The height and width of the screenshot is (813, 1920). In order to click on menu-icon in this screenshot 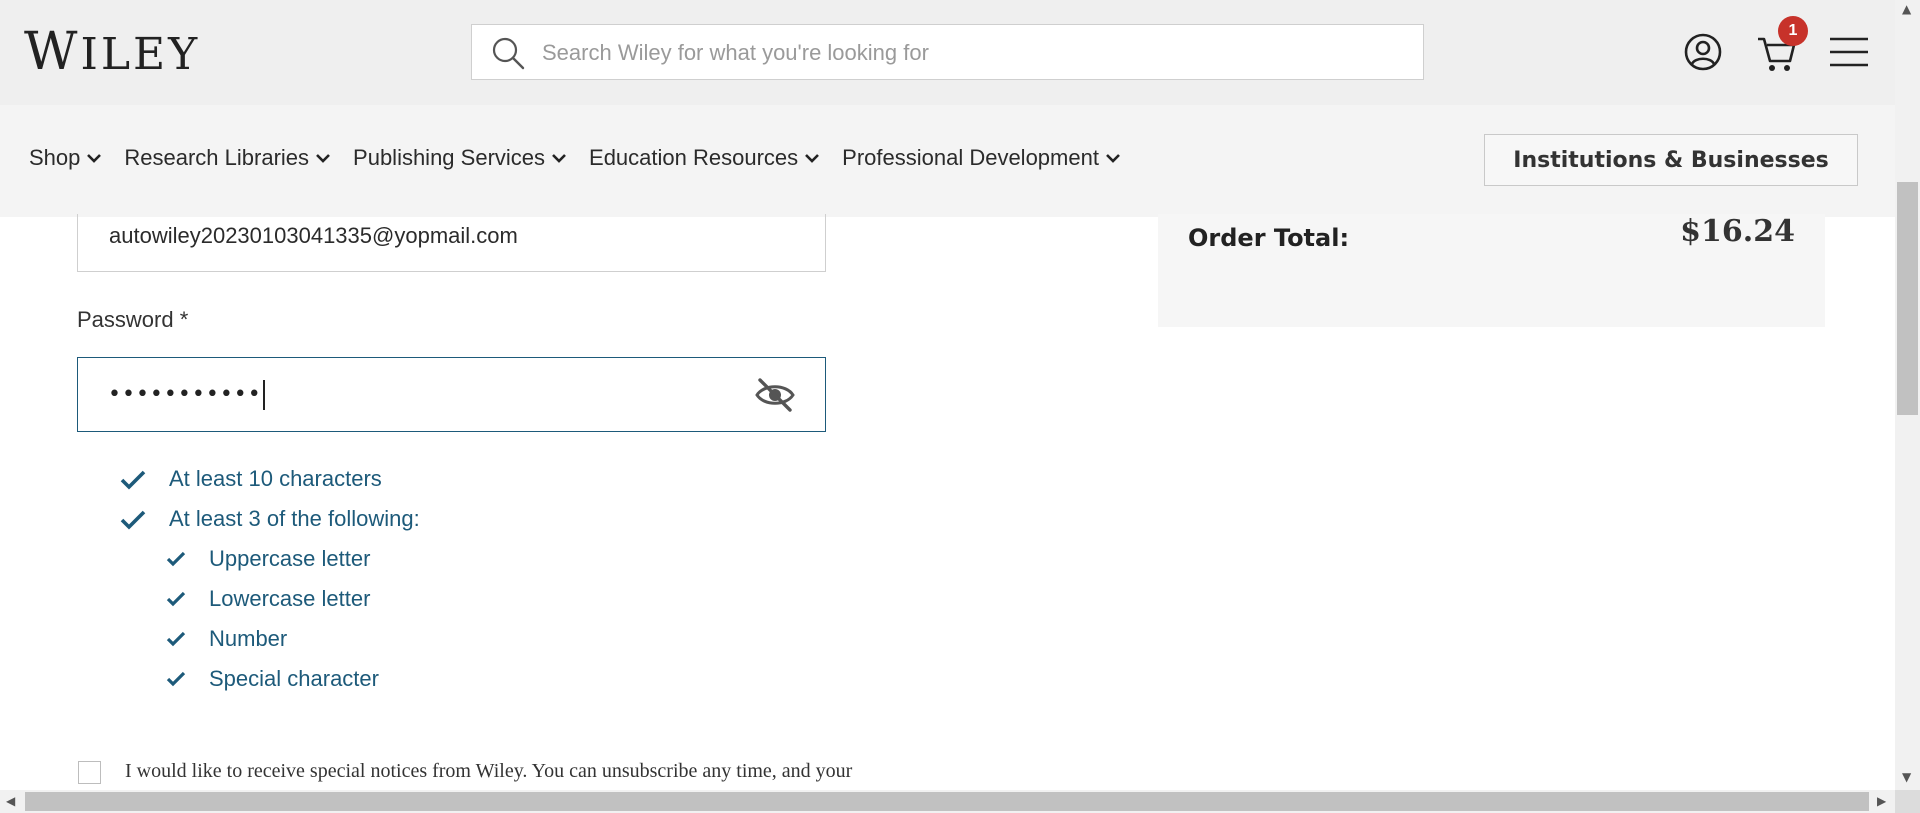, I will do `click(1849, 52)`.